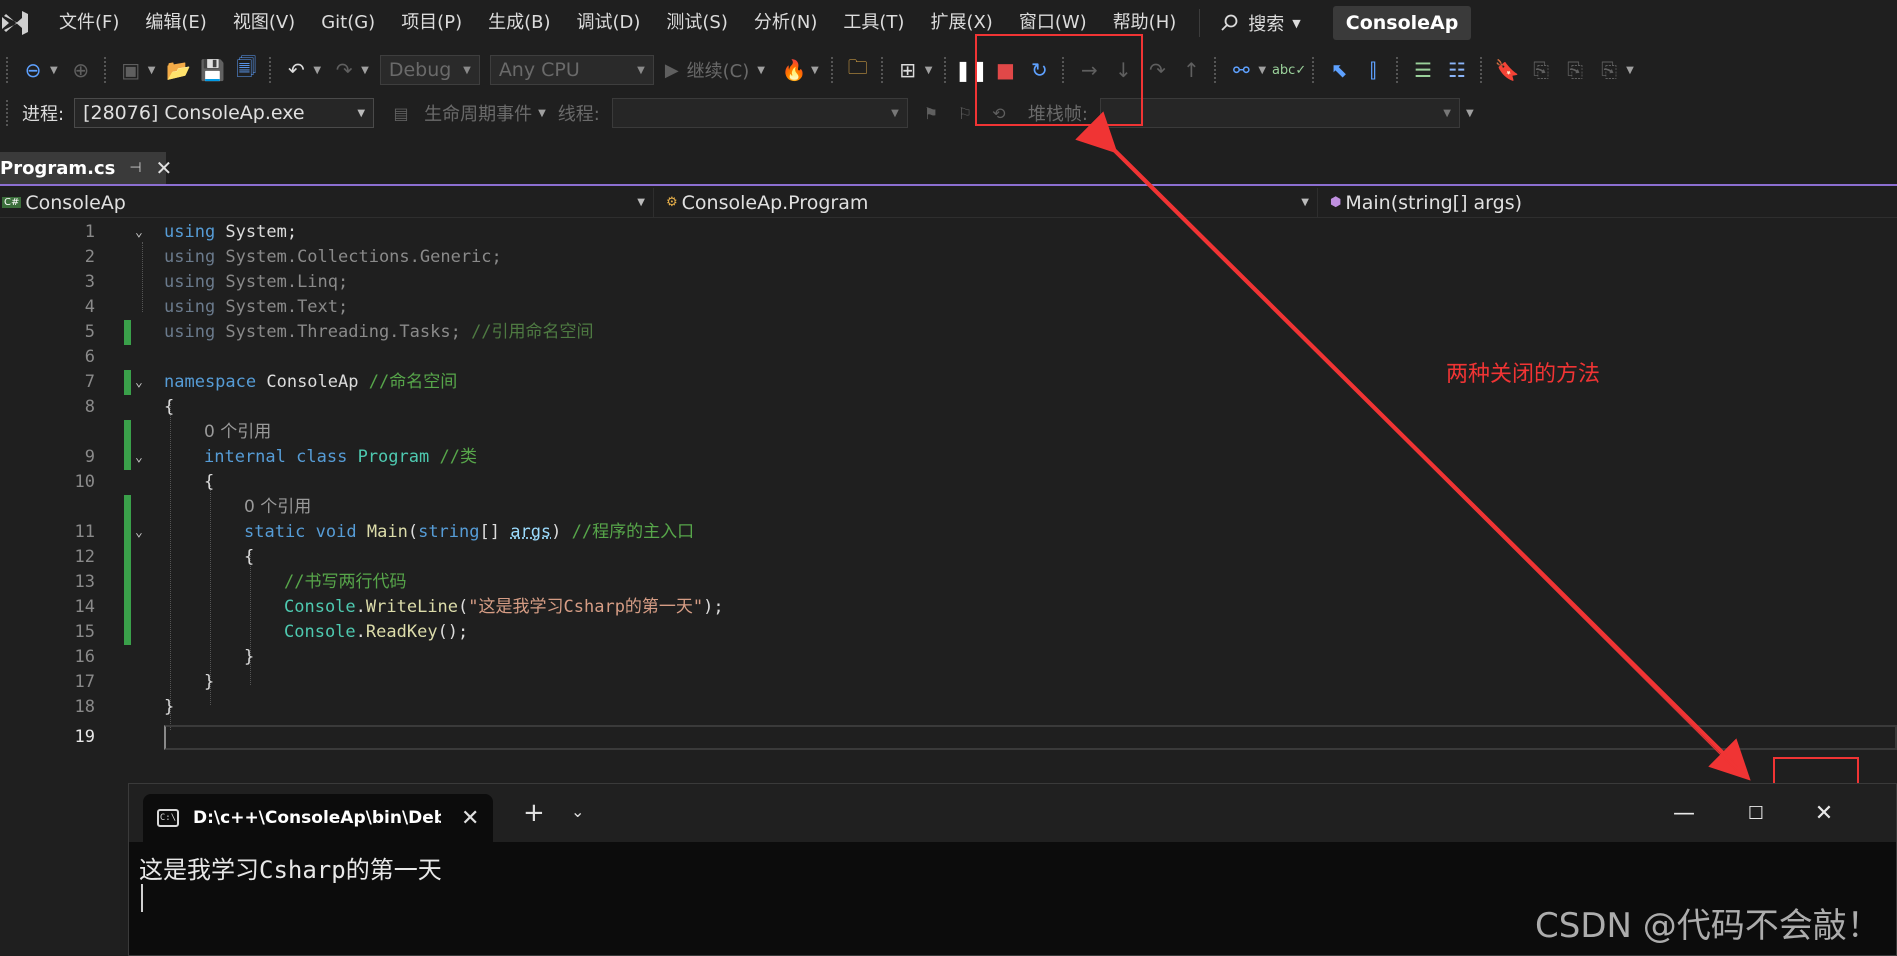 The height and width of the screenshot is (956, 1897). What do you see at coordinates (1756, 813) in the screenshot?
I see `maximize-icon: ☐` at bounding box center [1756, 813].